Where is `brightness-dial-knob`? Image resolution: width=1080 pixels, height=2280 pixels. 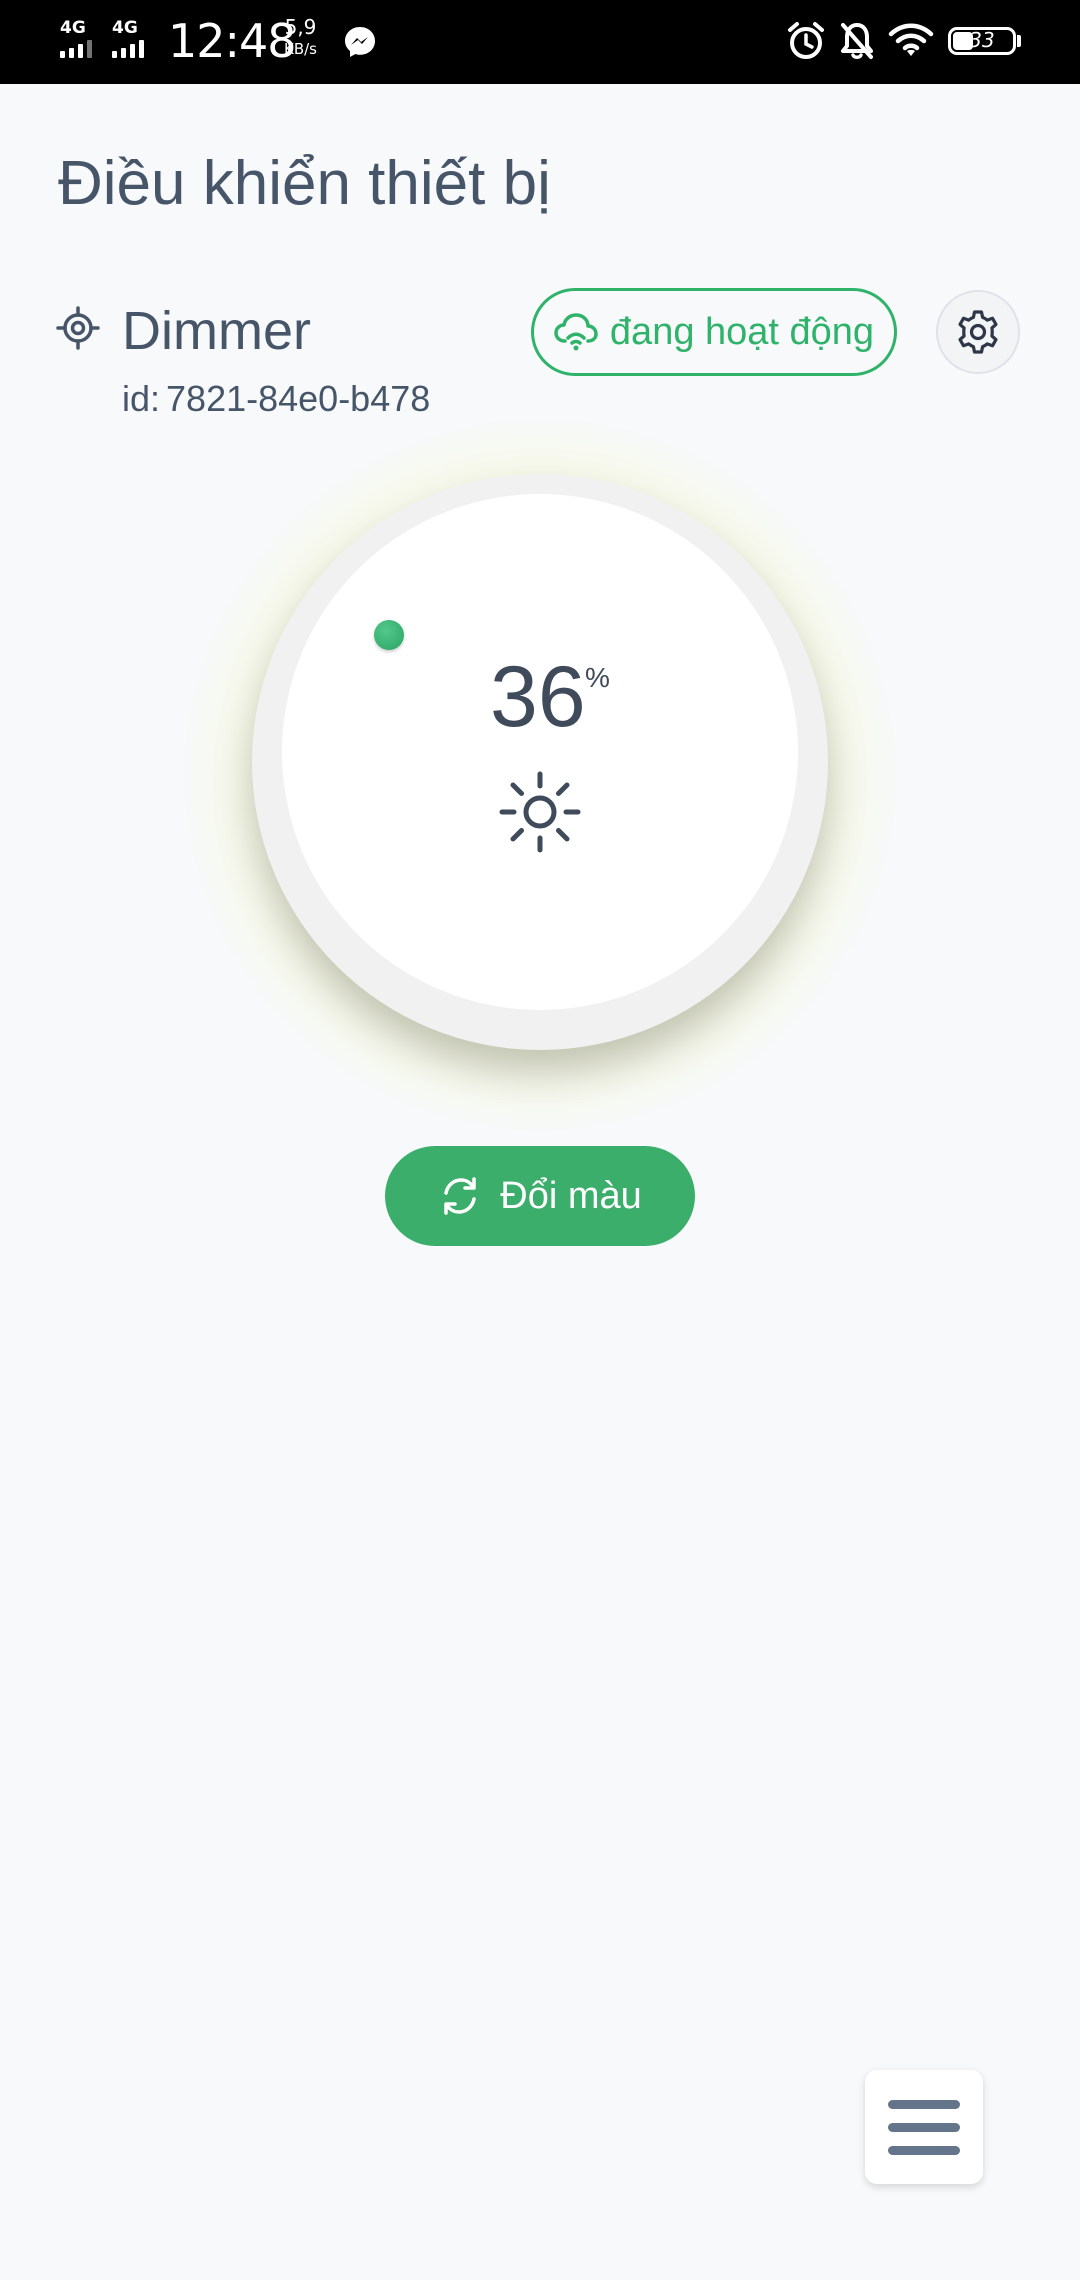
brightness-dial-knob is located at coordinates (389, 635).